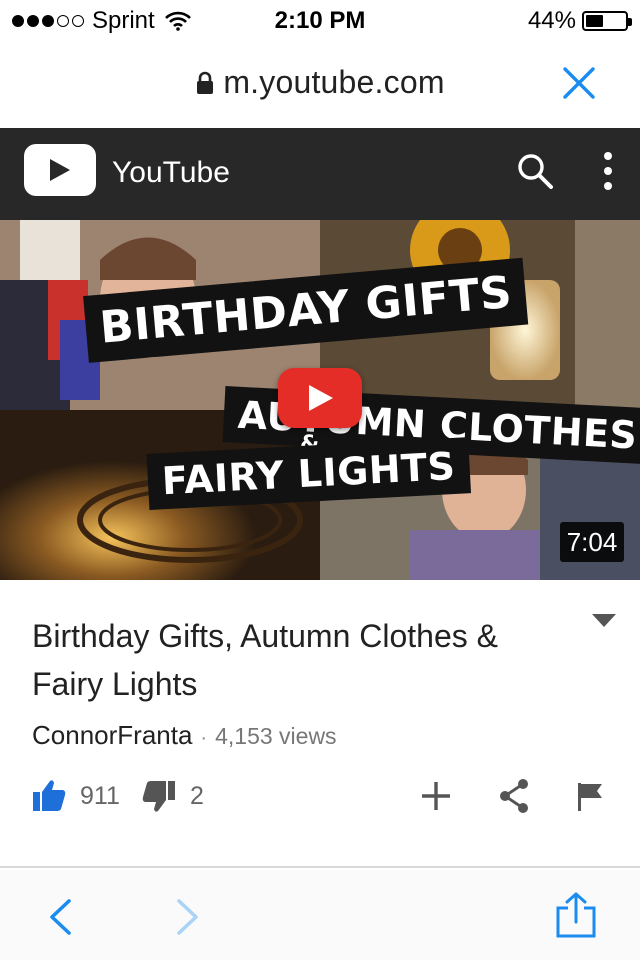  Describe the element at coordinates (100, 796) in the screenshot. I see `like-count: 911` at that location.